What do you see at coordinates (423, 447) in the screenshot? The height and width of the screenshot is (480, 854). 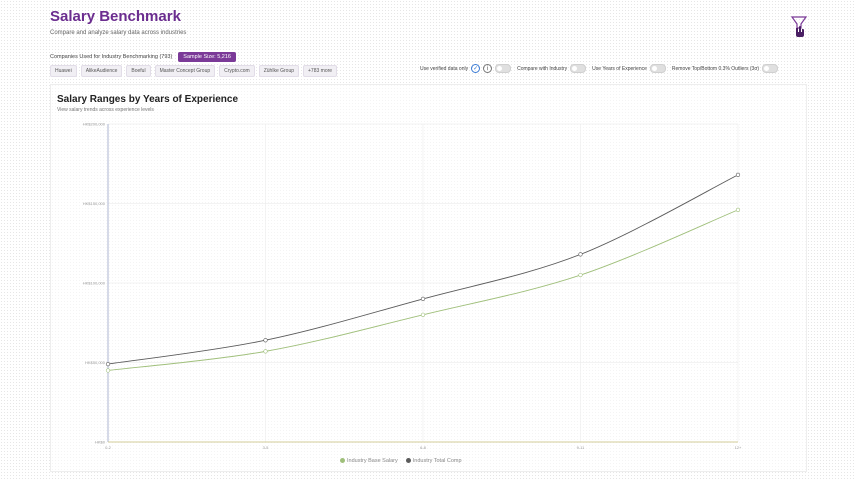 I see `x-tick-label: 6-8` at bounding box center [423, 447].